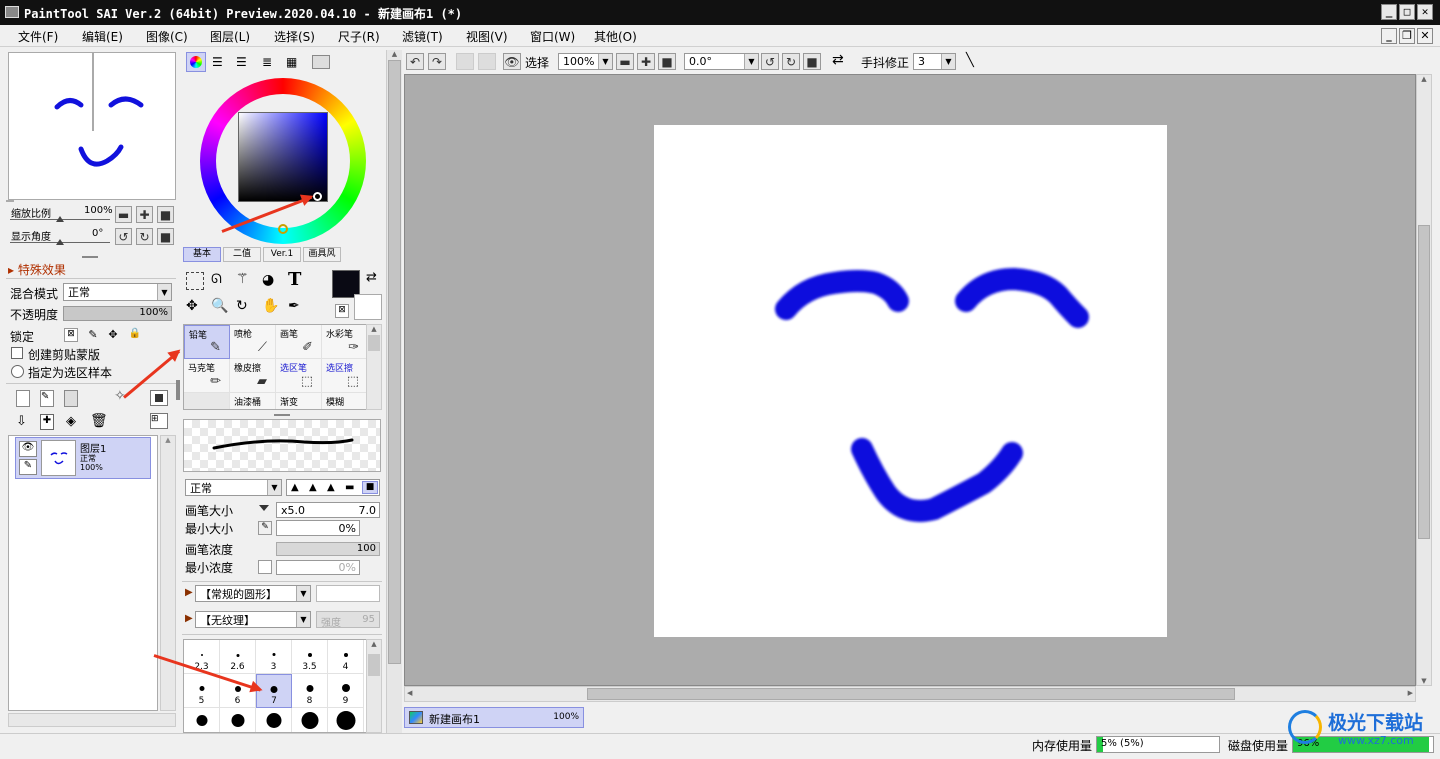 Image resolution: width=1440 pixels, height=759 pixels. What do you see at coordinates (47, 422) in the screenshot?
I see `merge-layer-icon: ✚` at bounding box center [47, 422].